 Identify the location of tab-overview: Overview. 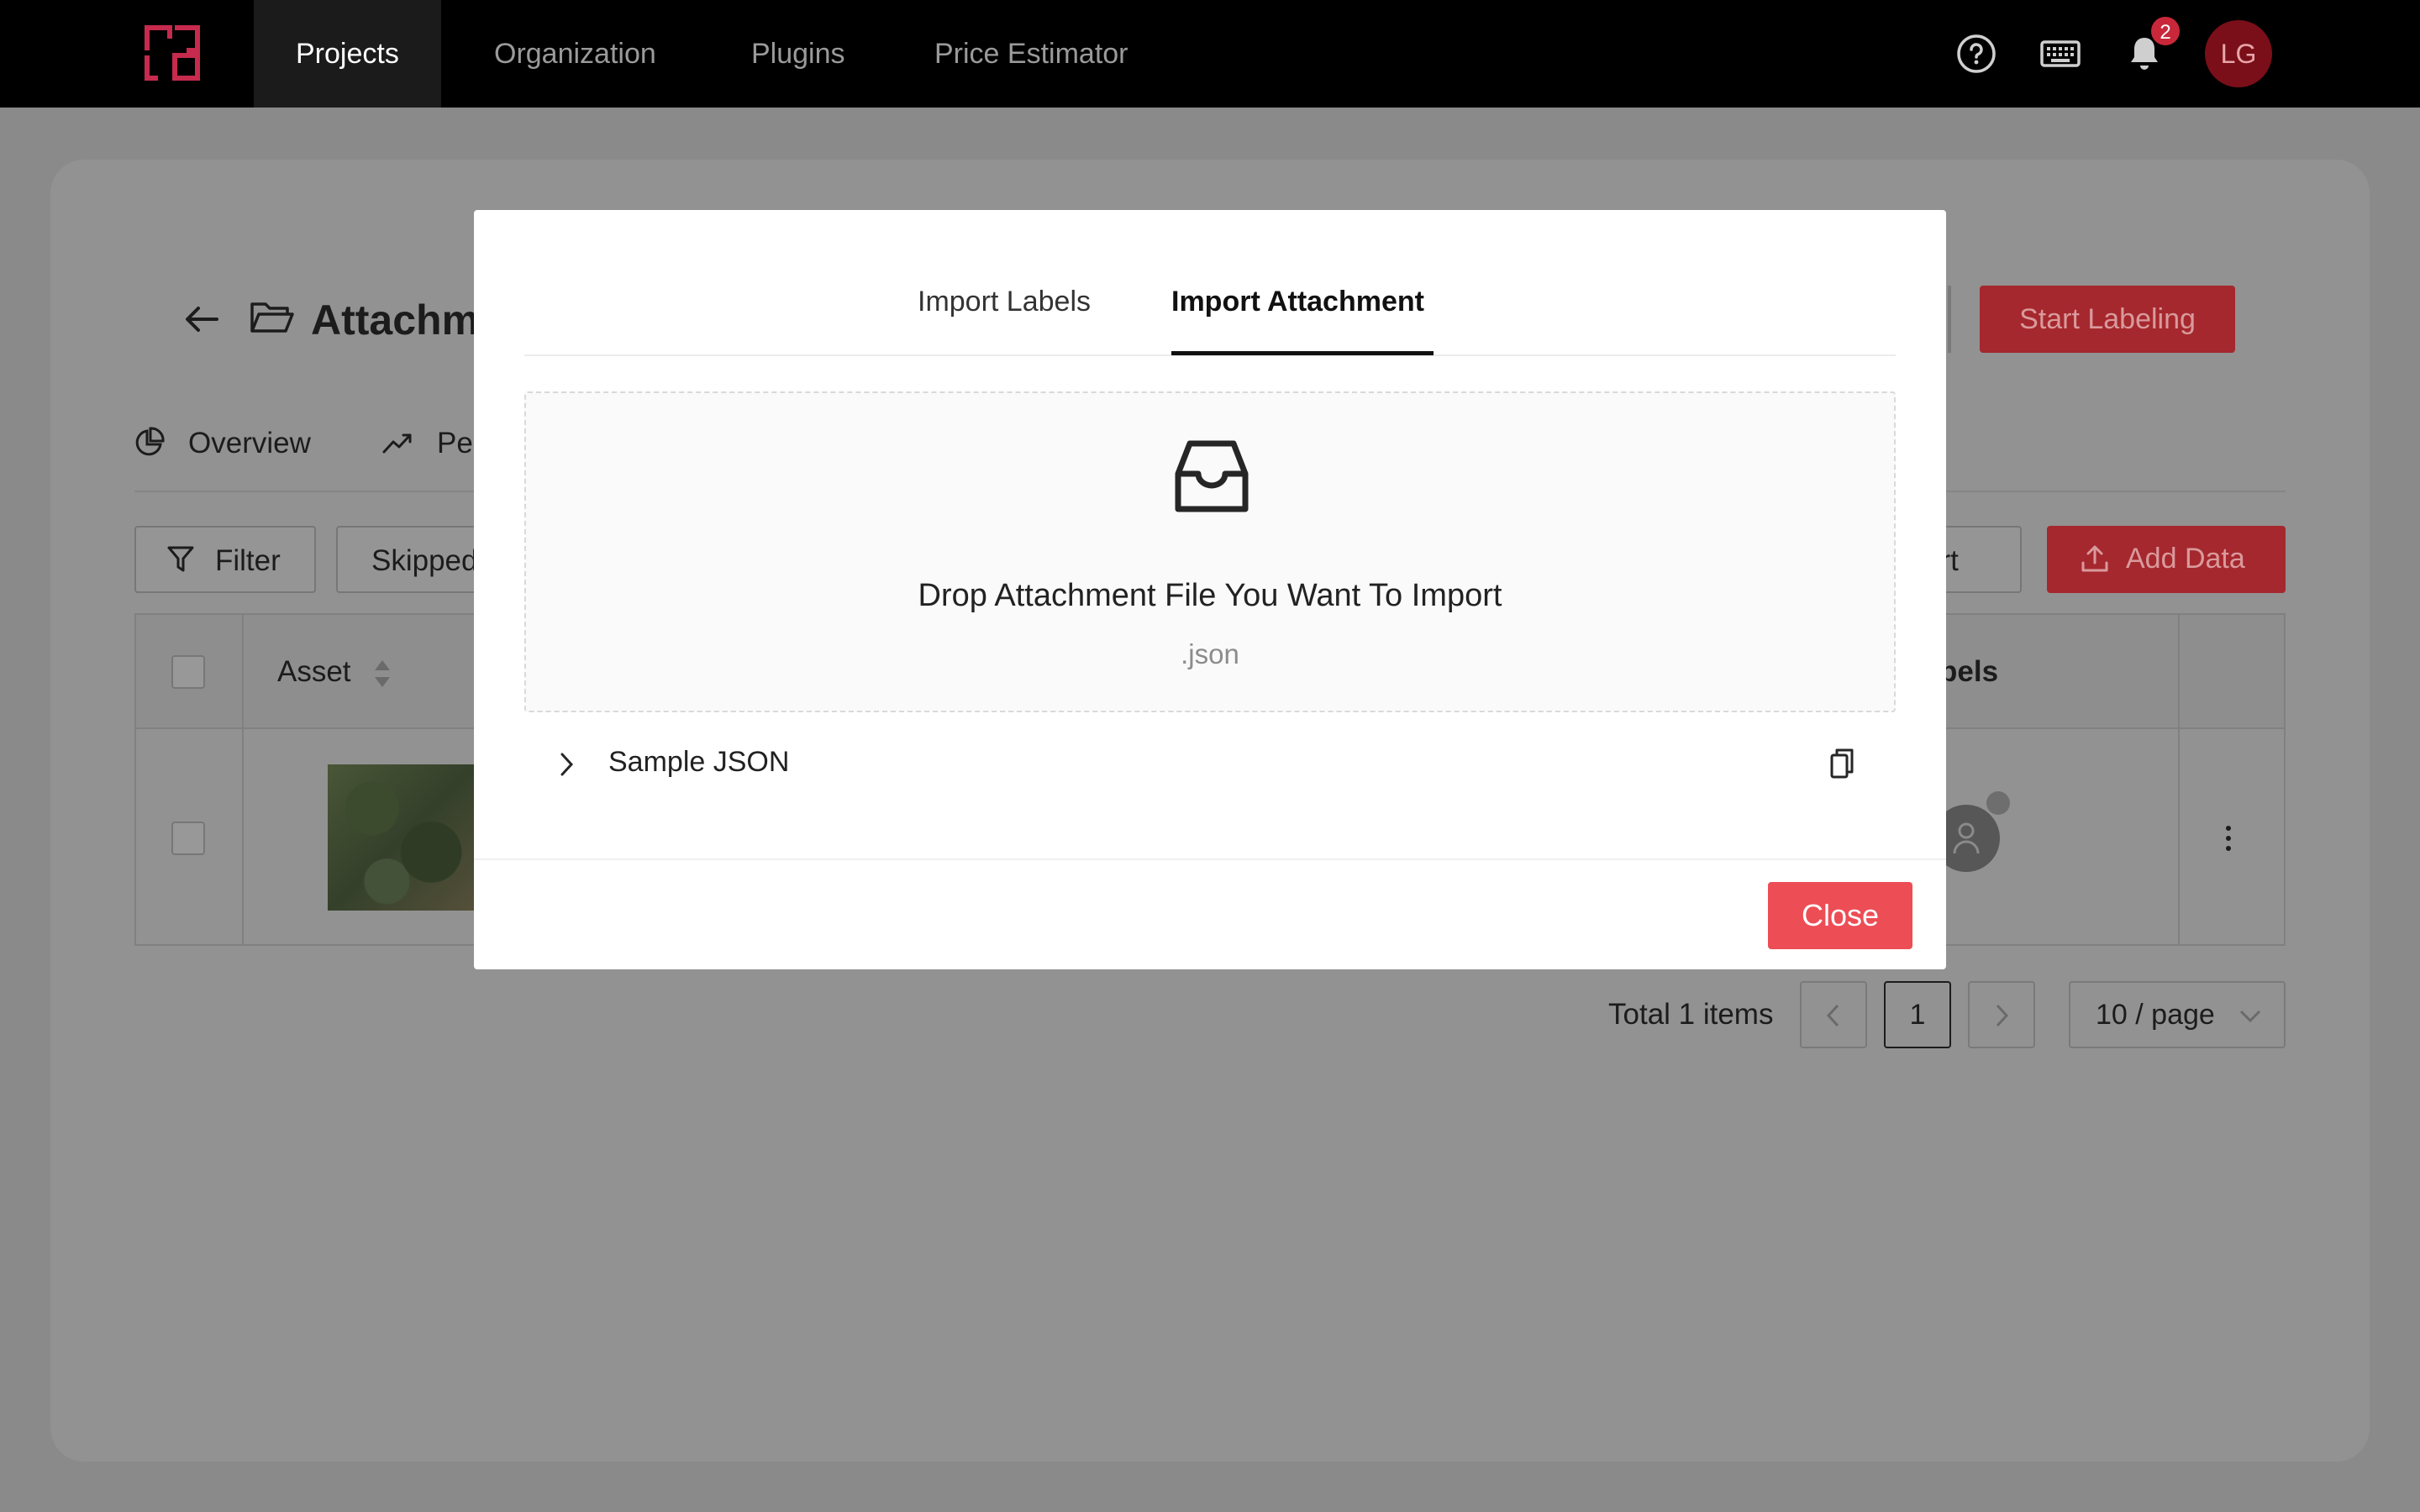
(249, 443).